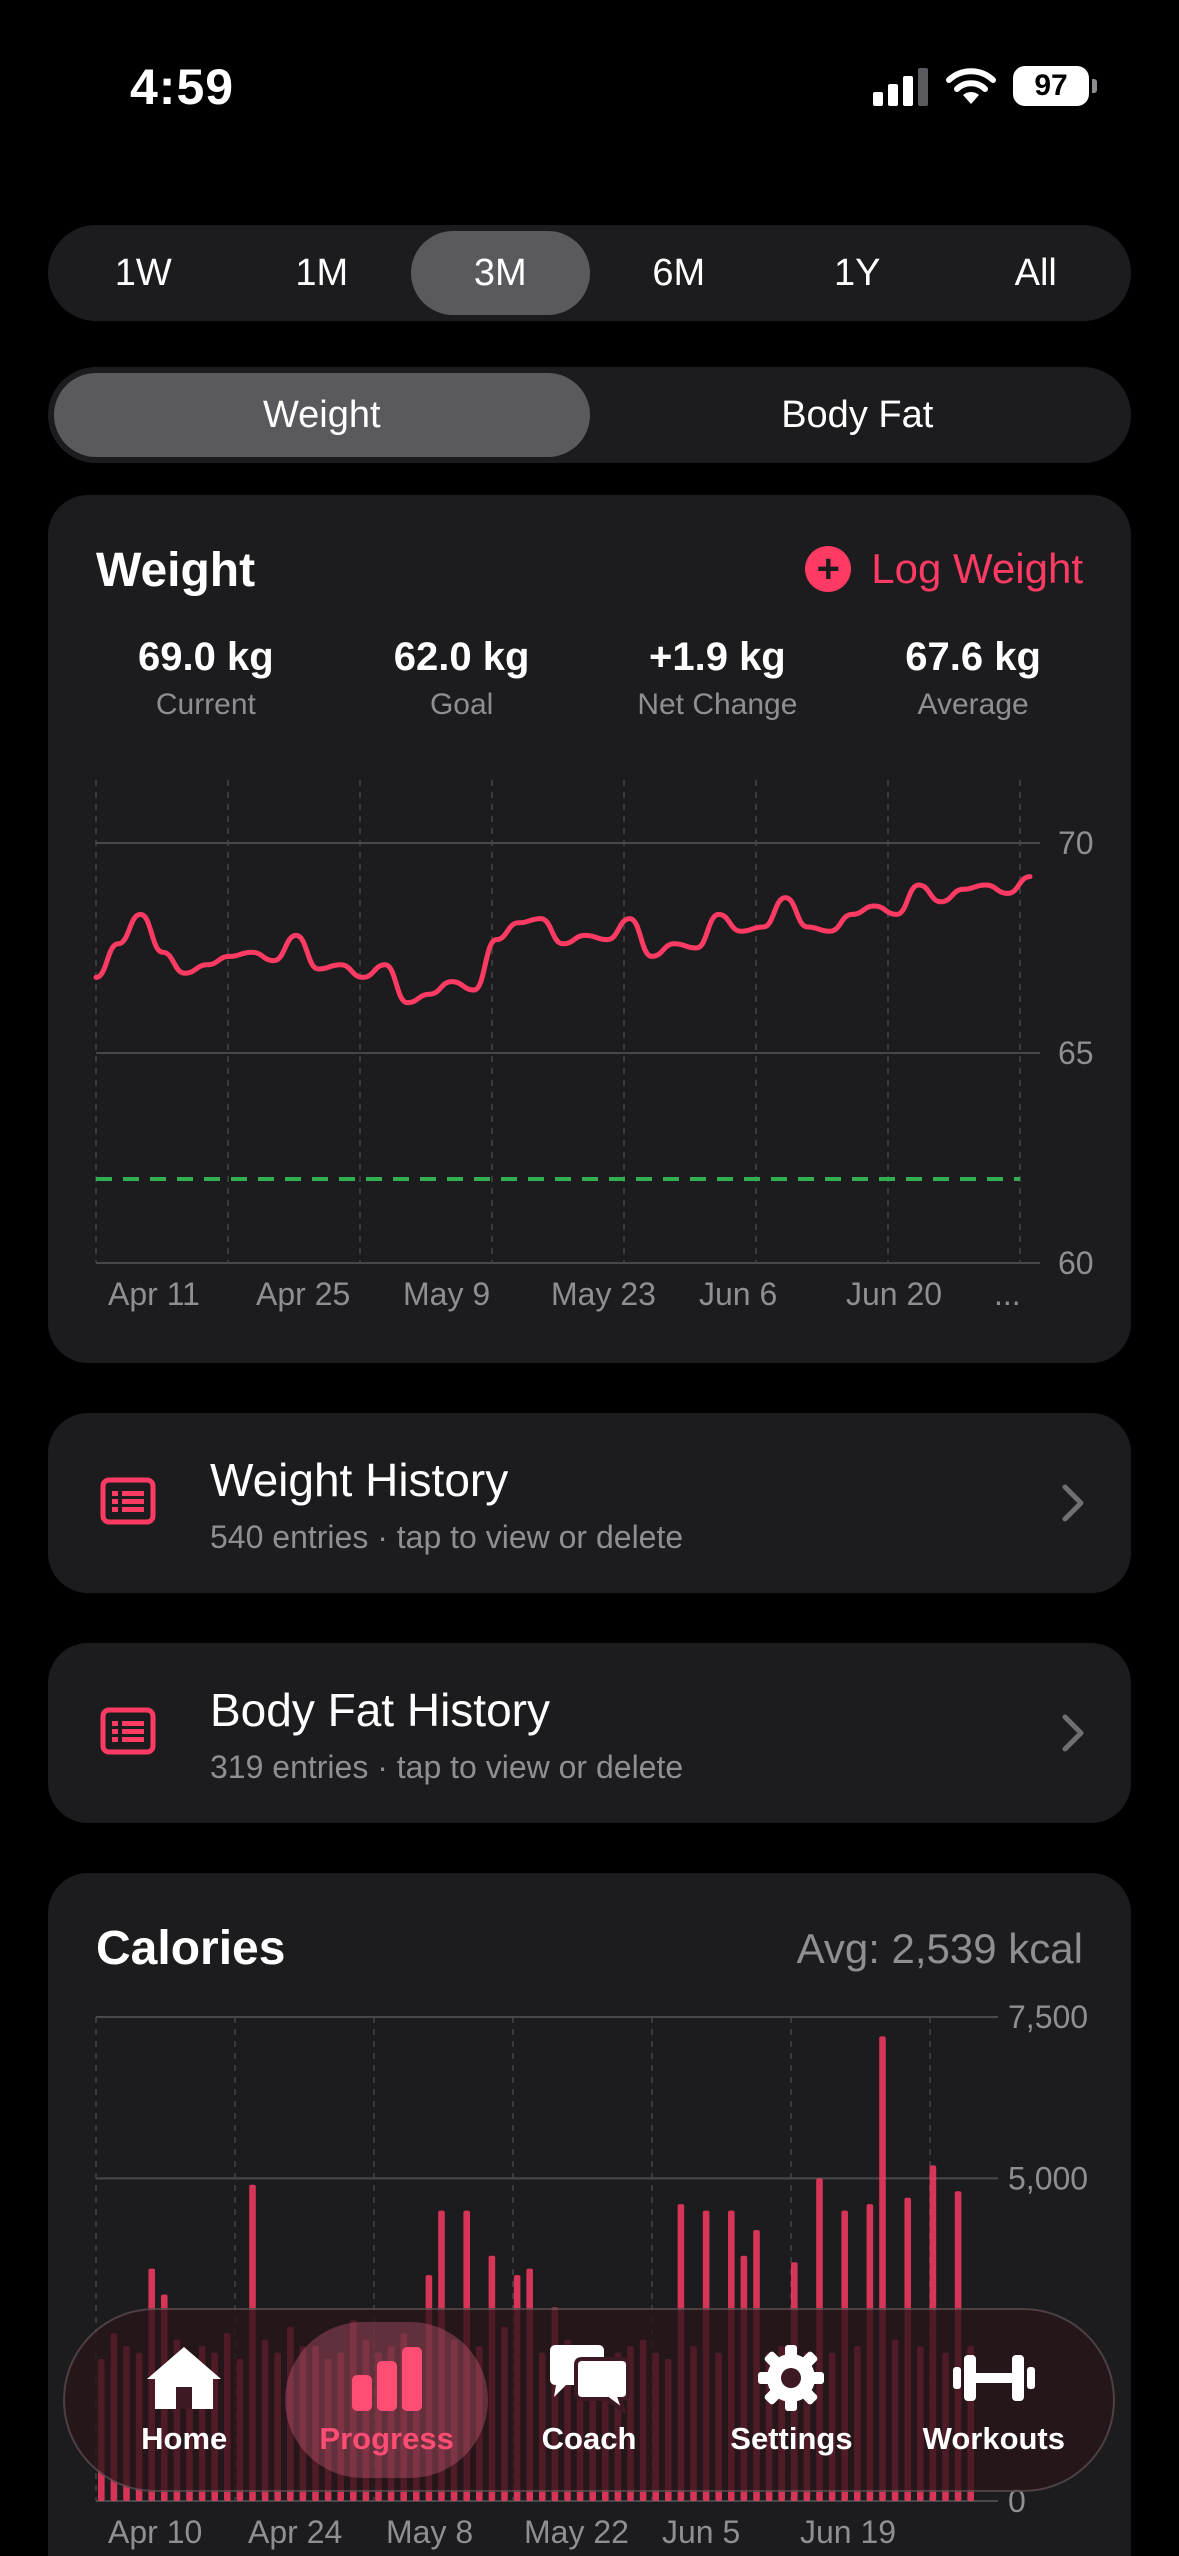  What do you see at coordinates (322, 273) in the screenshot?
I see `range-tab-1m: 1M` at bounding box center [322, 273].